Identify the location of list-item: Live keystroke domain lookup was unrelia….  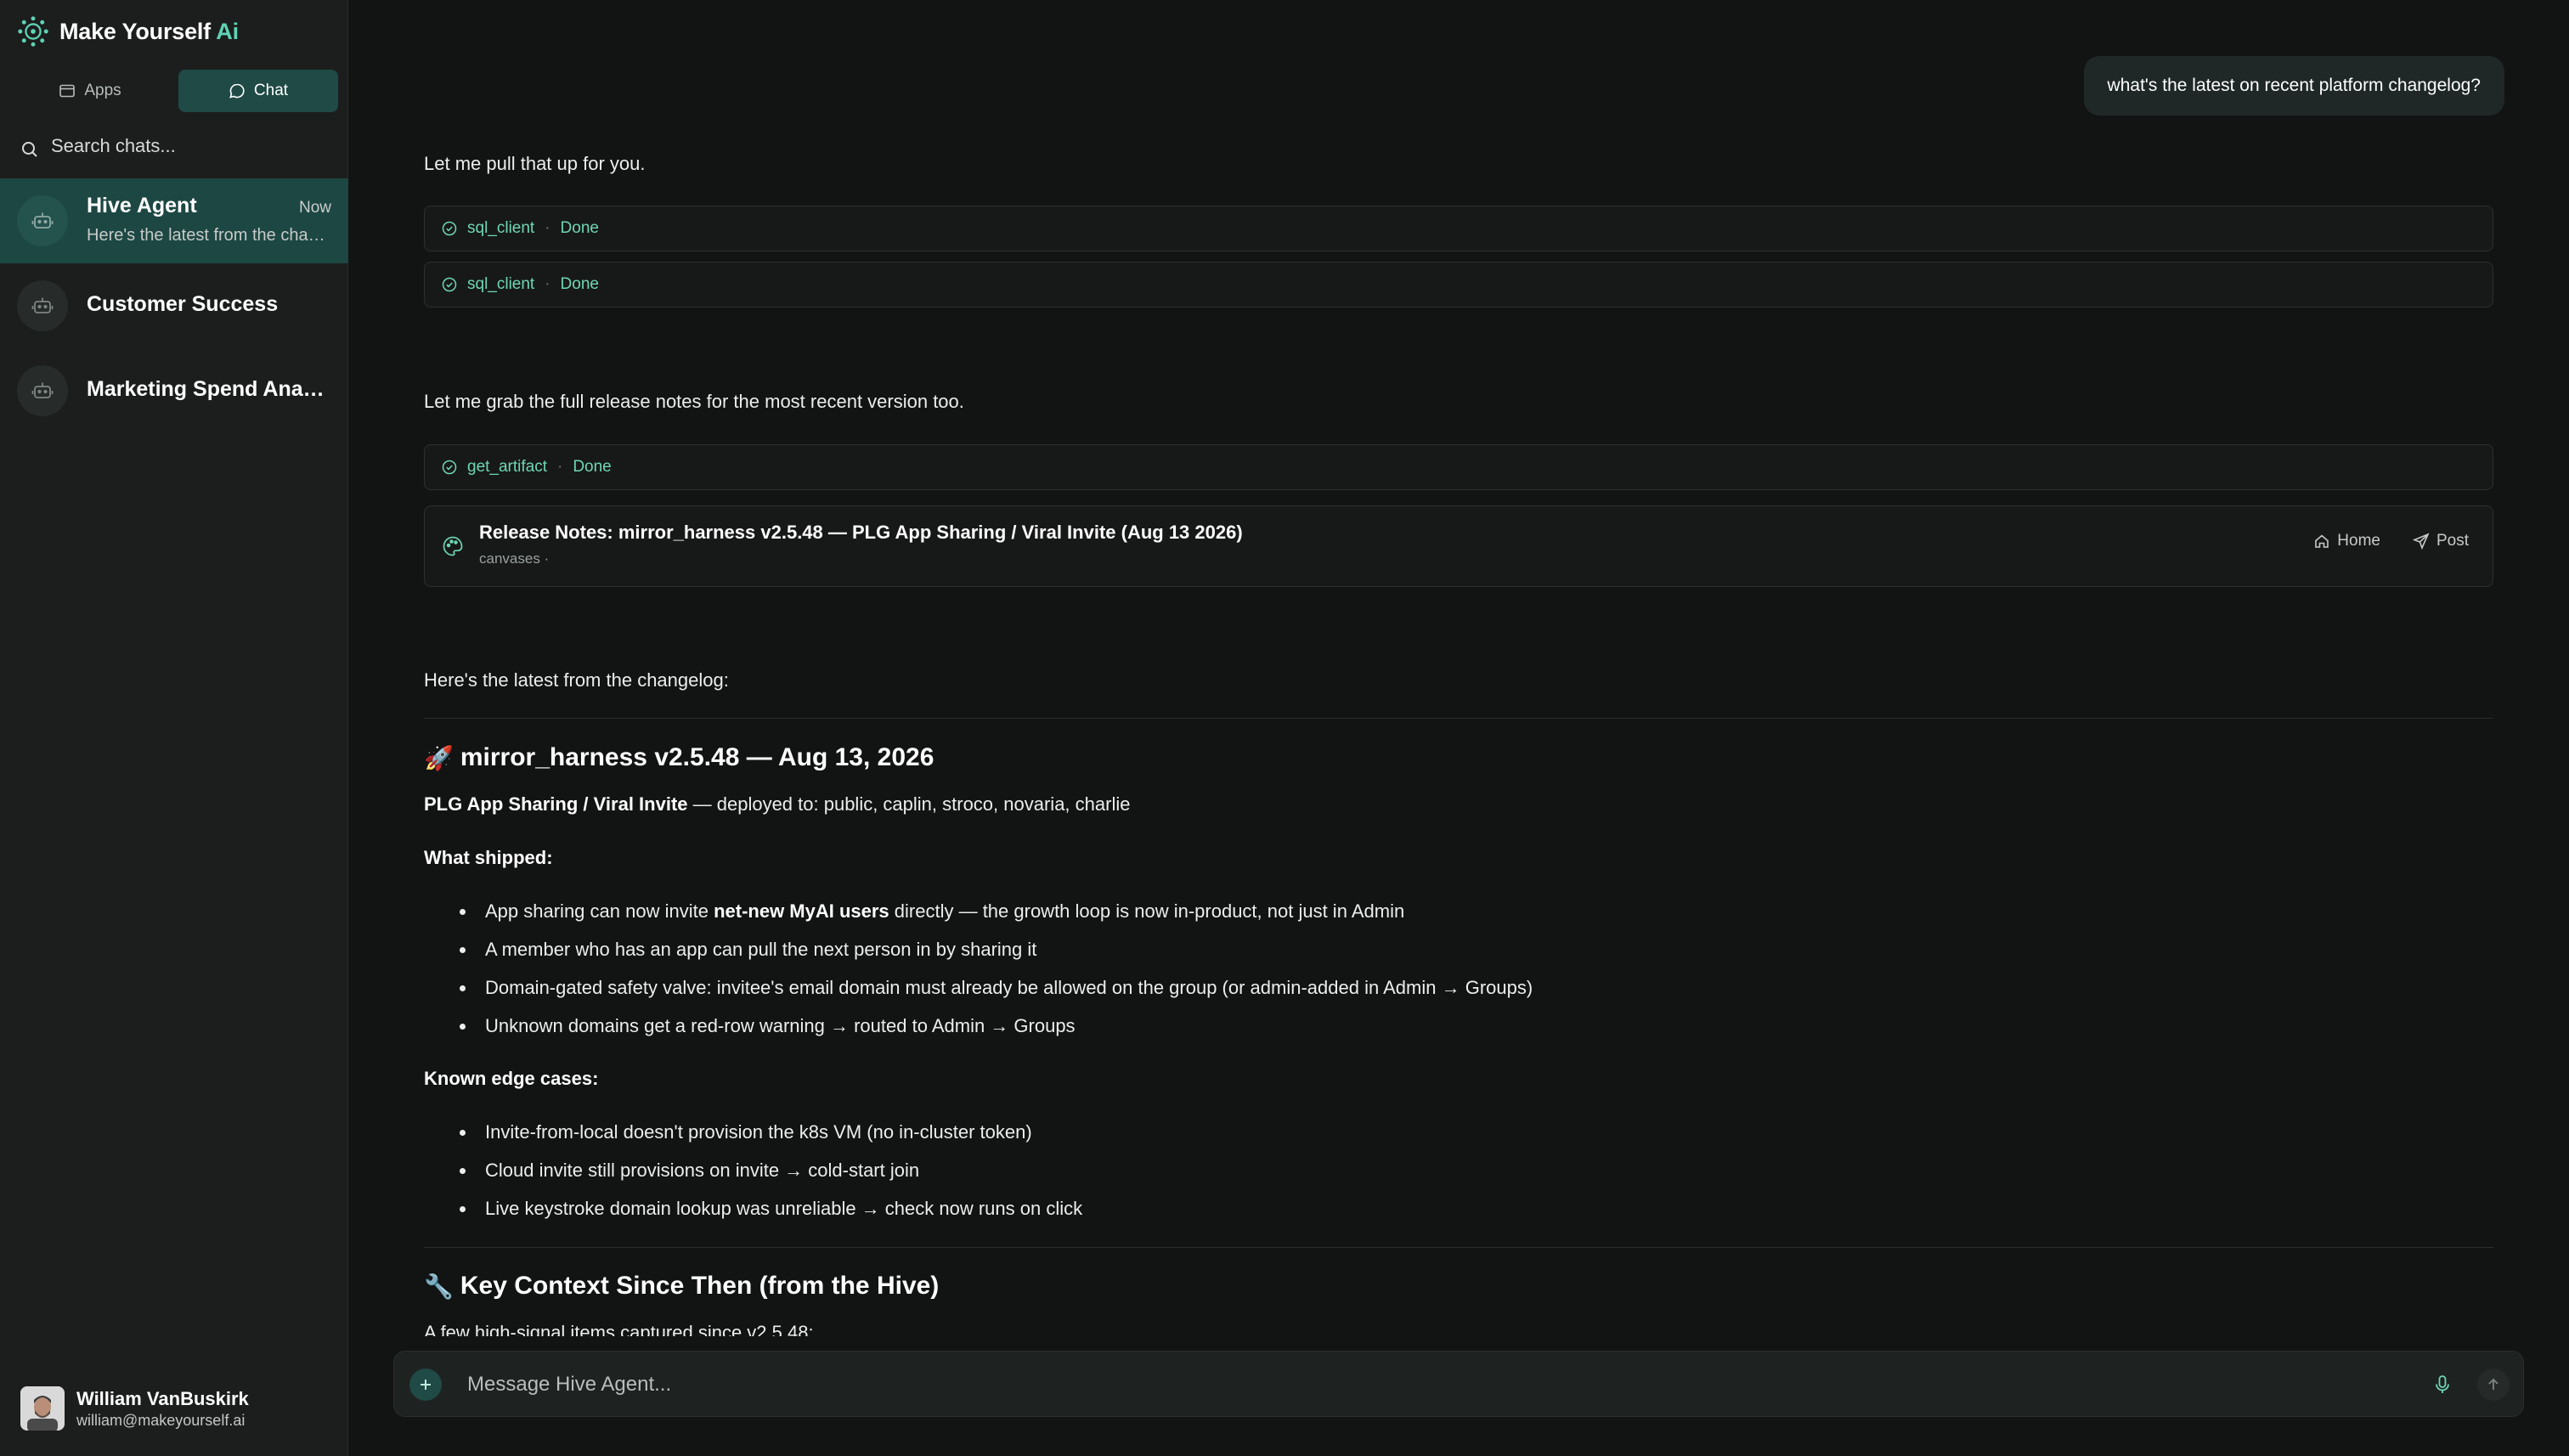
(1477, 1213).